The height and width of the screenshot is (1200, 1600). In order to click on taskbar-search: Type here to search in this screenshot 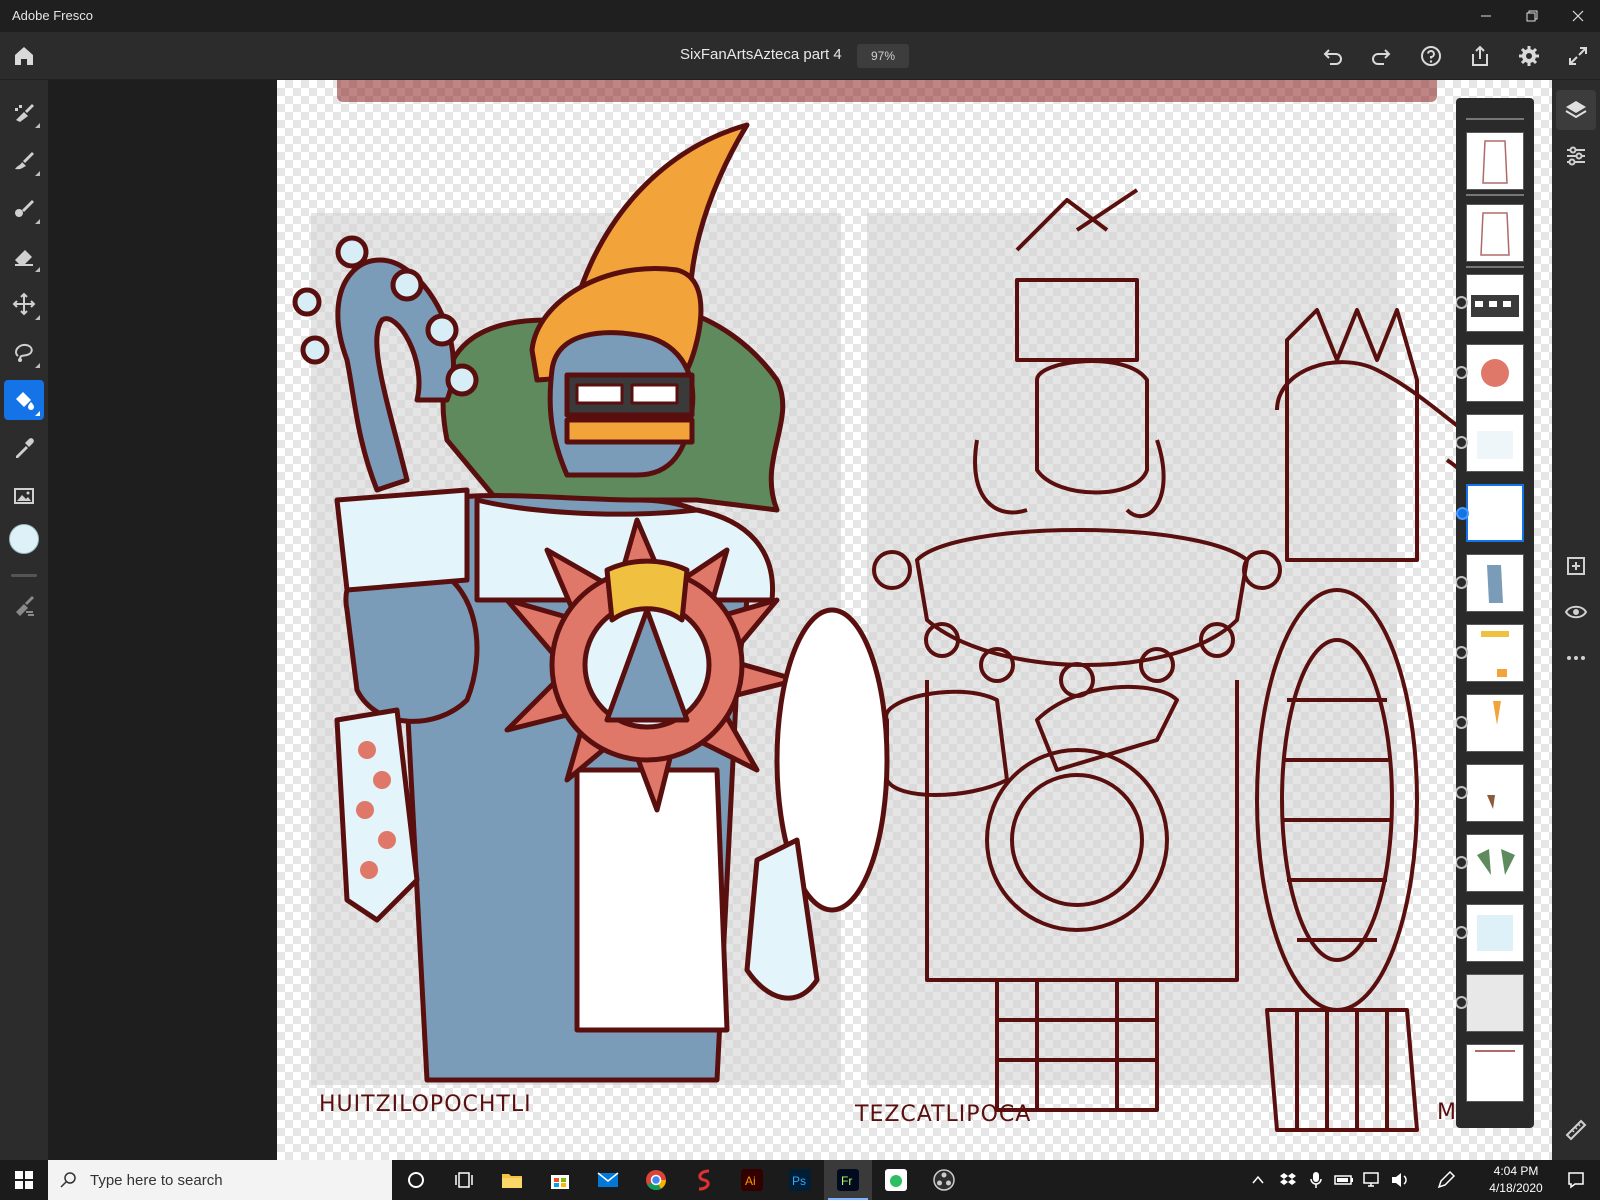, I will do `click(220, 1180)`.